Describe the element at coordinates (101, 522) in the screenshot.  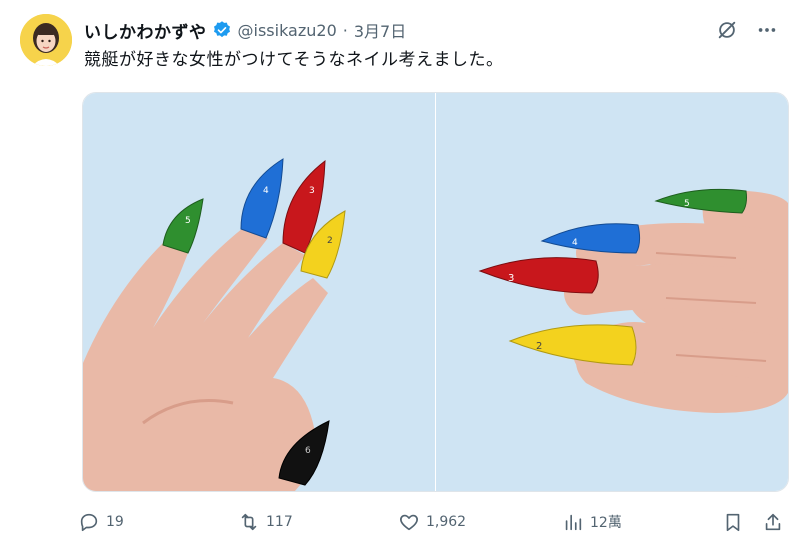
I see `reply-button: 19` at that location.